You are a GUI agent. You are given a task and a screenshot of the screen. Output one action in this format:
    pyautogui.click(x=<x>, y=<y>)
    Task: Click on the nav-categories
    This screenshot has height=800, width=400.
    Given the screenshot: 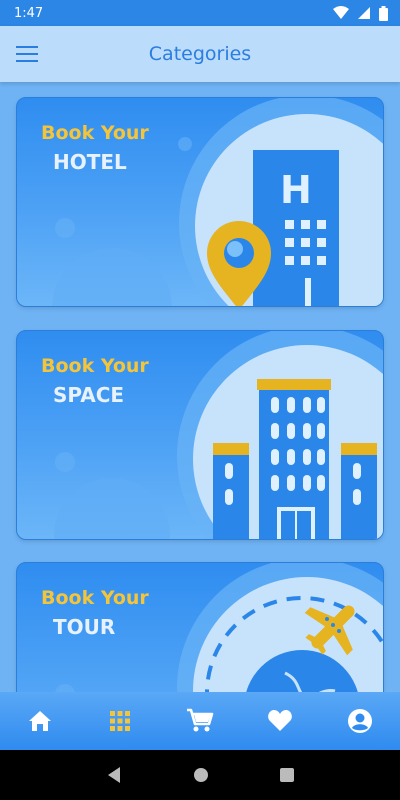 What is the action you would take?
    pyautogui.click(x=120, y=721)
    